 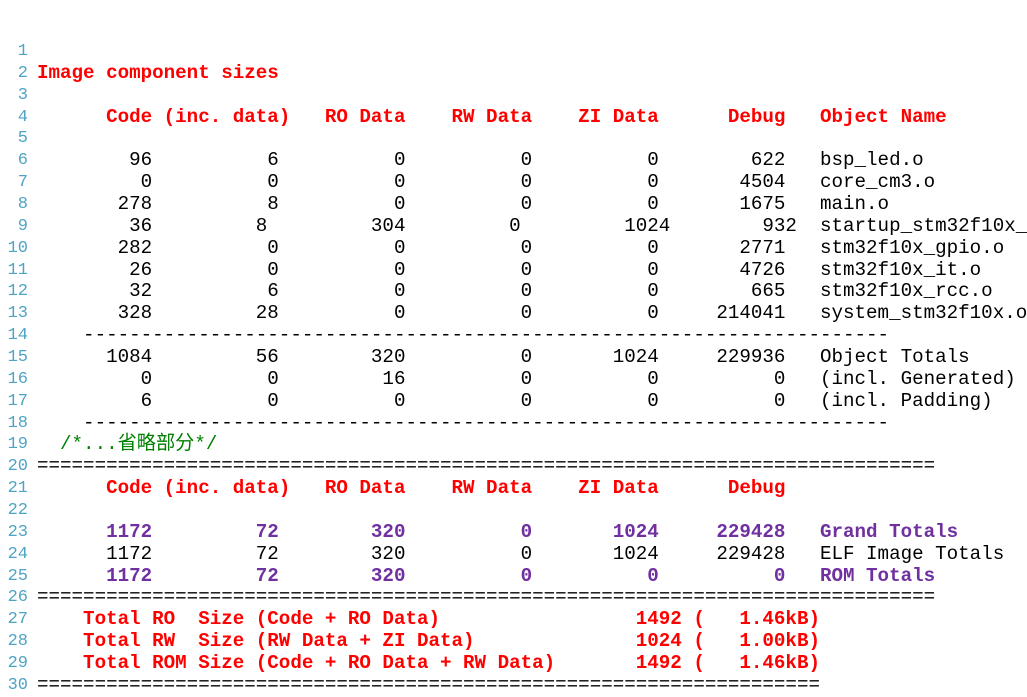 What do you see at coordinates (22, 226) in the screenshot?
I see `line-number: 9` at bounding box center [22, 226].